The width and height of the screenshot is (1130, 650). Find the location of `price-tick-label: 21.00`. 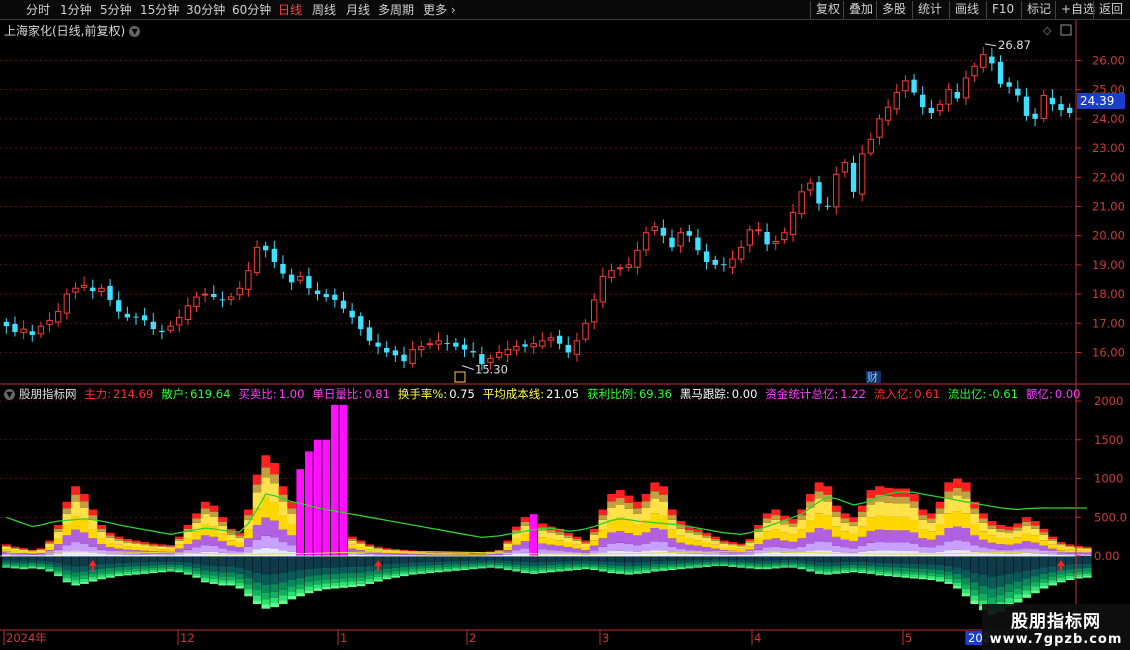

price-tick-label: 21.00 is located at coordinates (1108, 206).